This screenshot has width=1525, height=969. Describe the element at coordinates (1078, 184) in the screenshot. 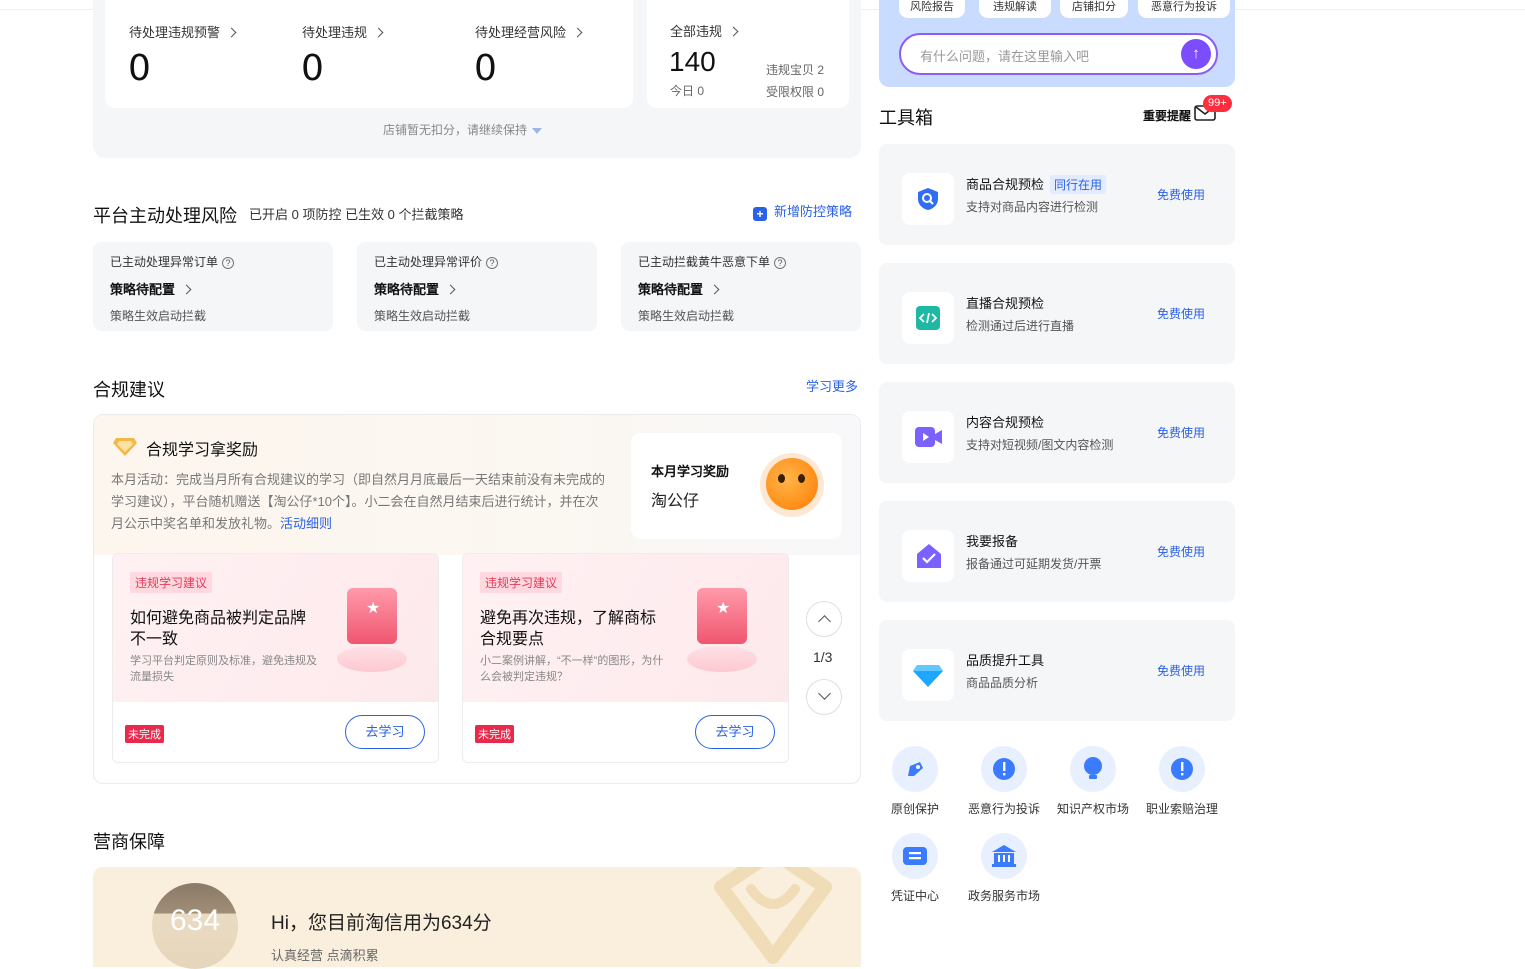

I see `peer-using-tag: 同行在用` at that location.